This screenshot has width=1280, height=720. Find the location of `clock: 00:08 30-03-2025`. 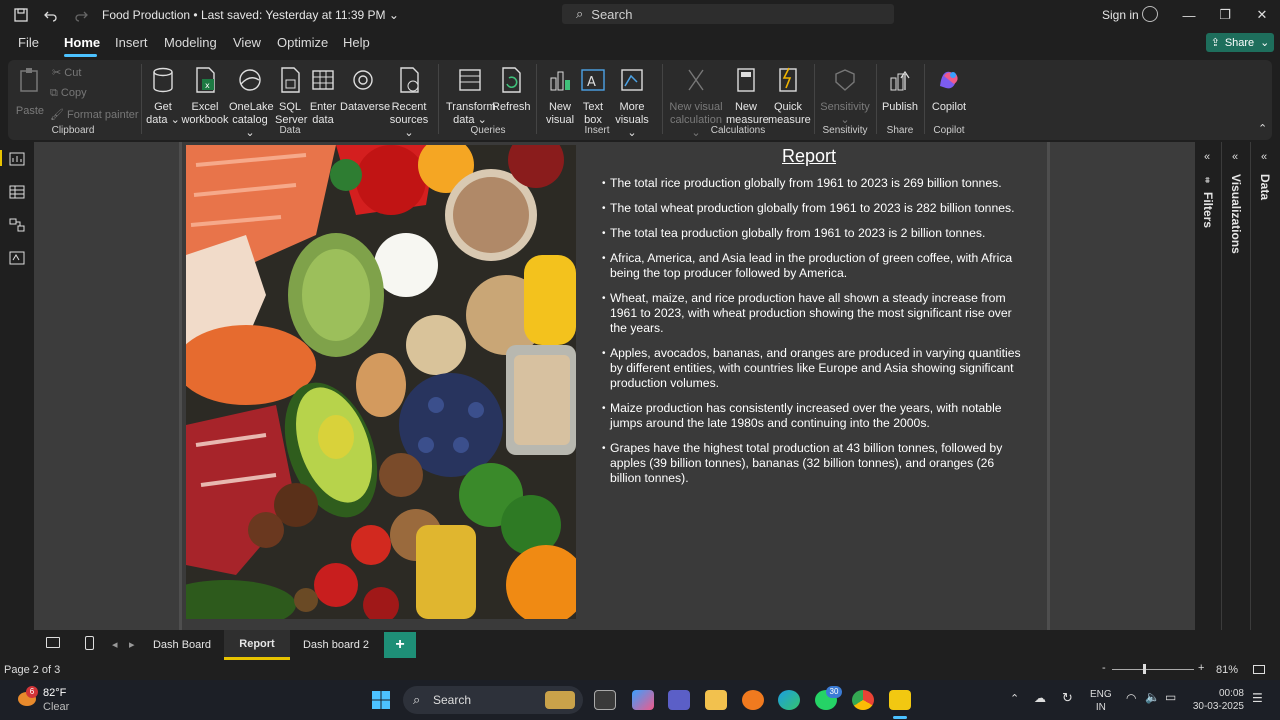

clock: 00:08 30-03-2025 is located at coordinates (1218, 700).